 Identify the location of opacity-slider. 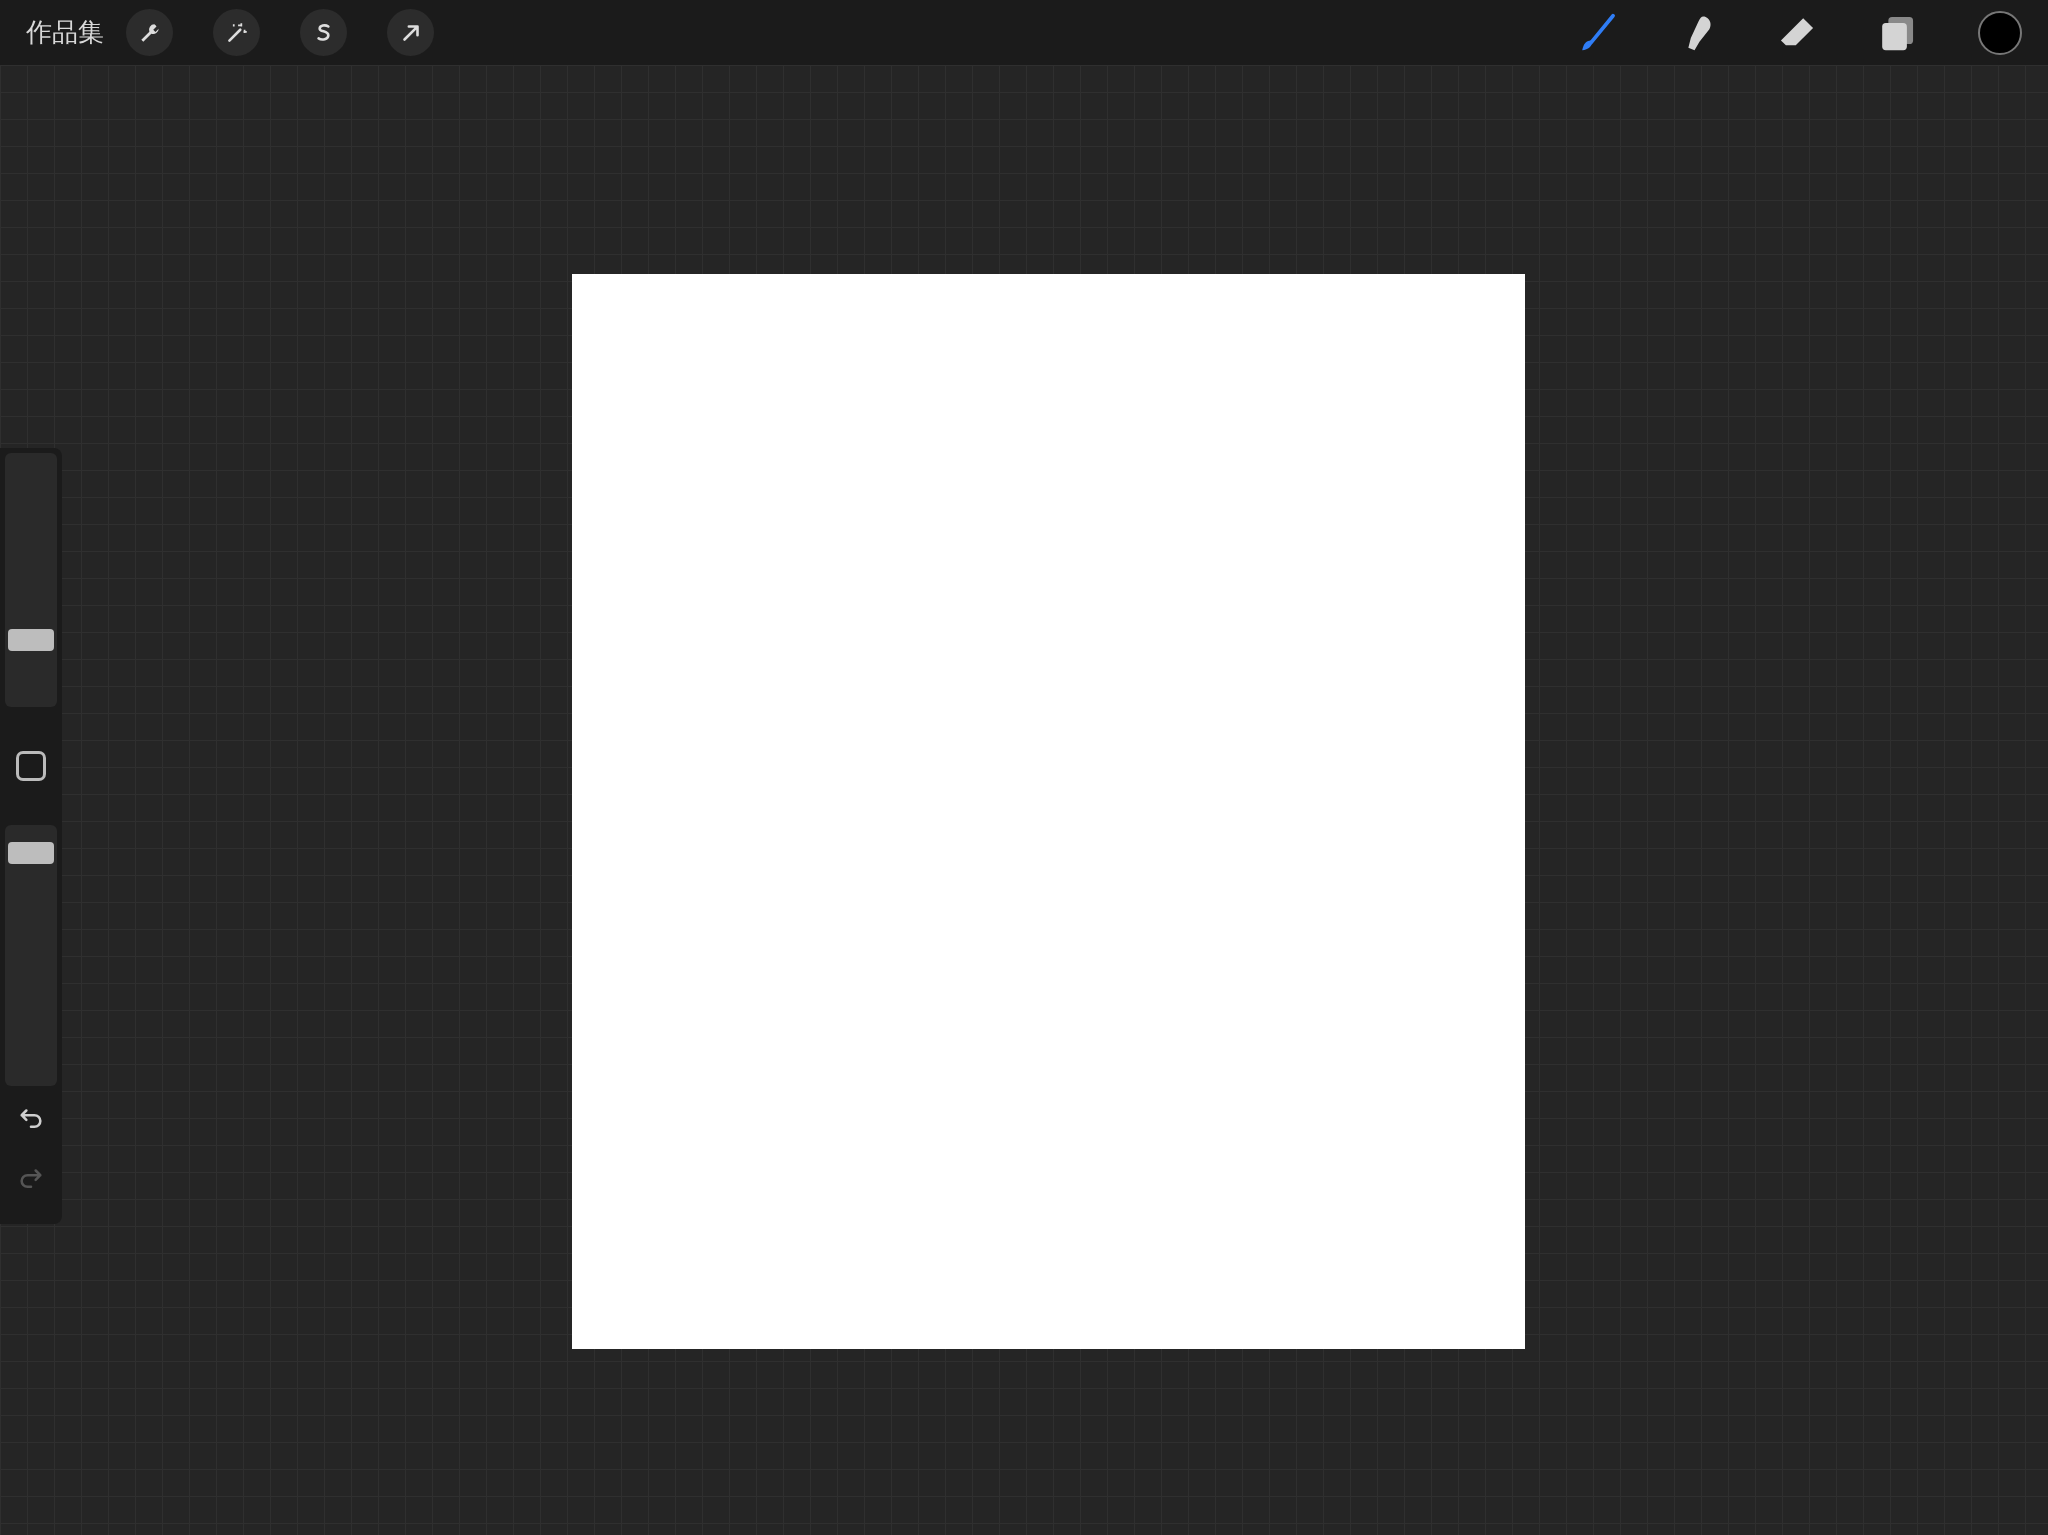
(31, 955).